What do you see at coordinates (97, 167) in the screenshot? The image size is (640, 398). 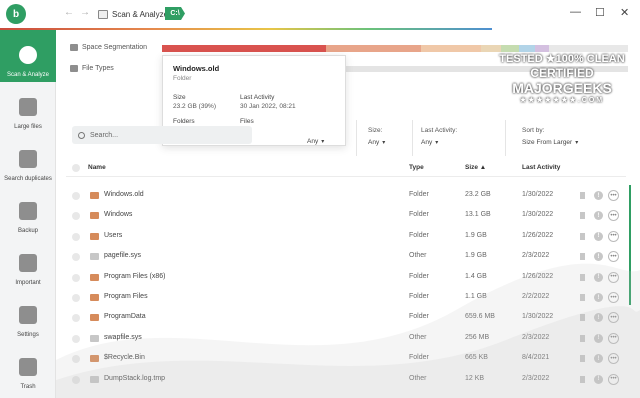 I see `column-name: Name` at bounding box center [97, 167].